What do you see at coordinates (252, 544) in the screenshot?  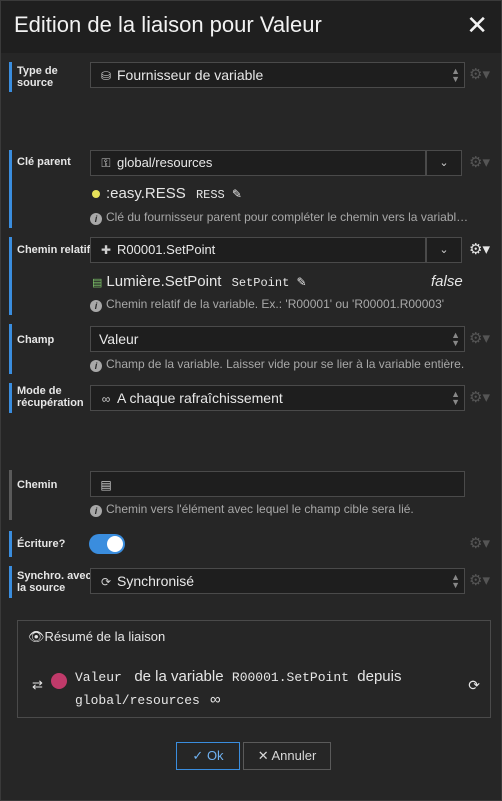 I see `ecriture-row: Écriture?` at bounding box center [252, 544].